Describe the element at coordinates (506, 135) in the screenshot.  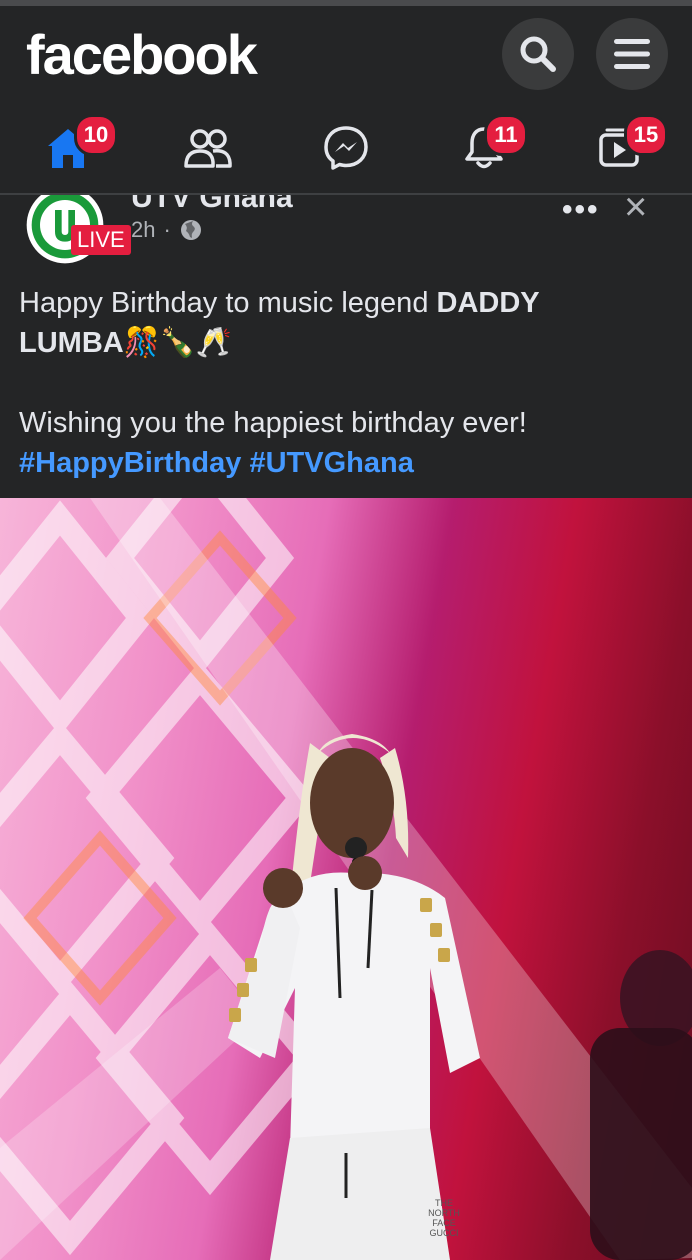
I see `notifications-badge: 11` at that location.